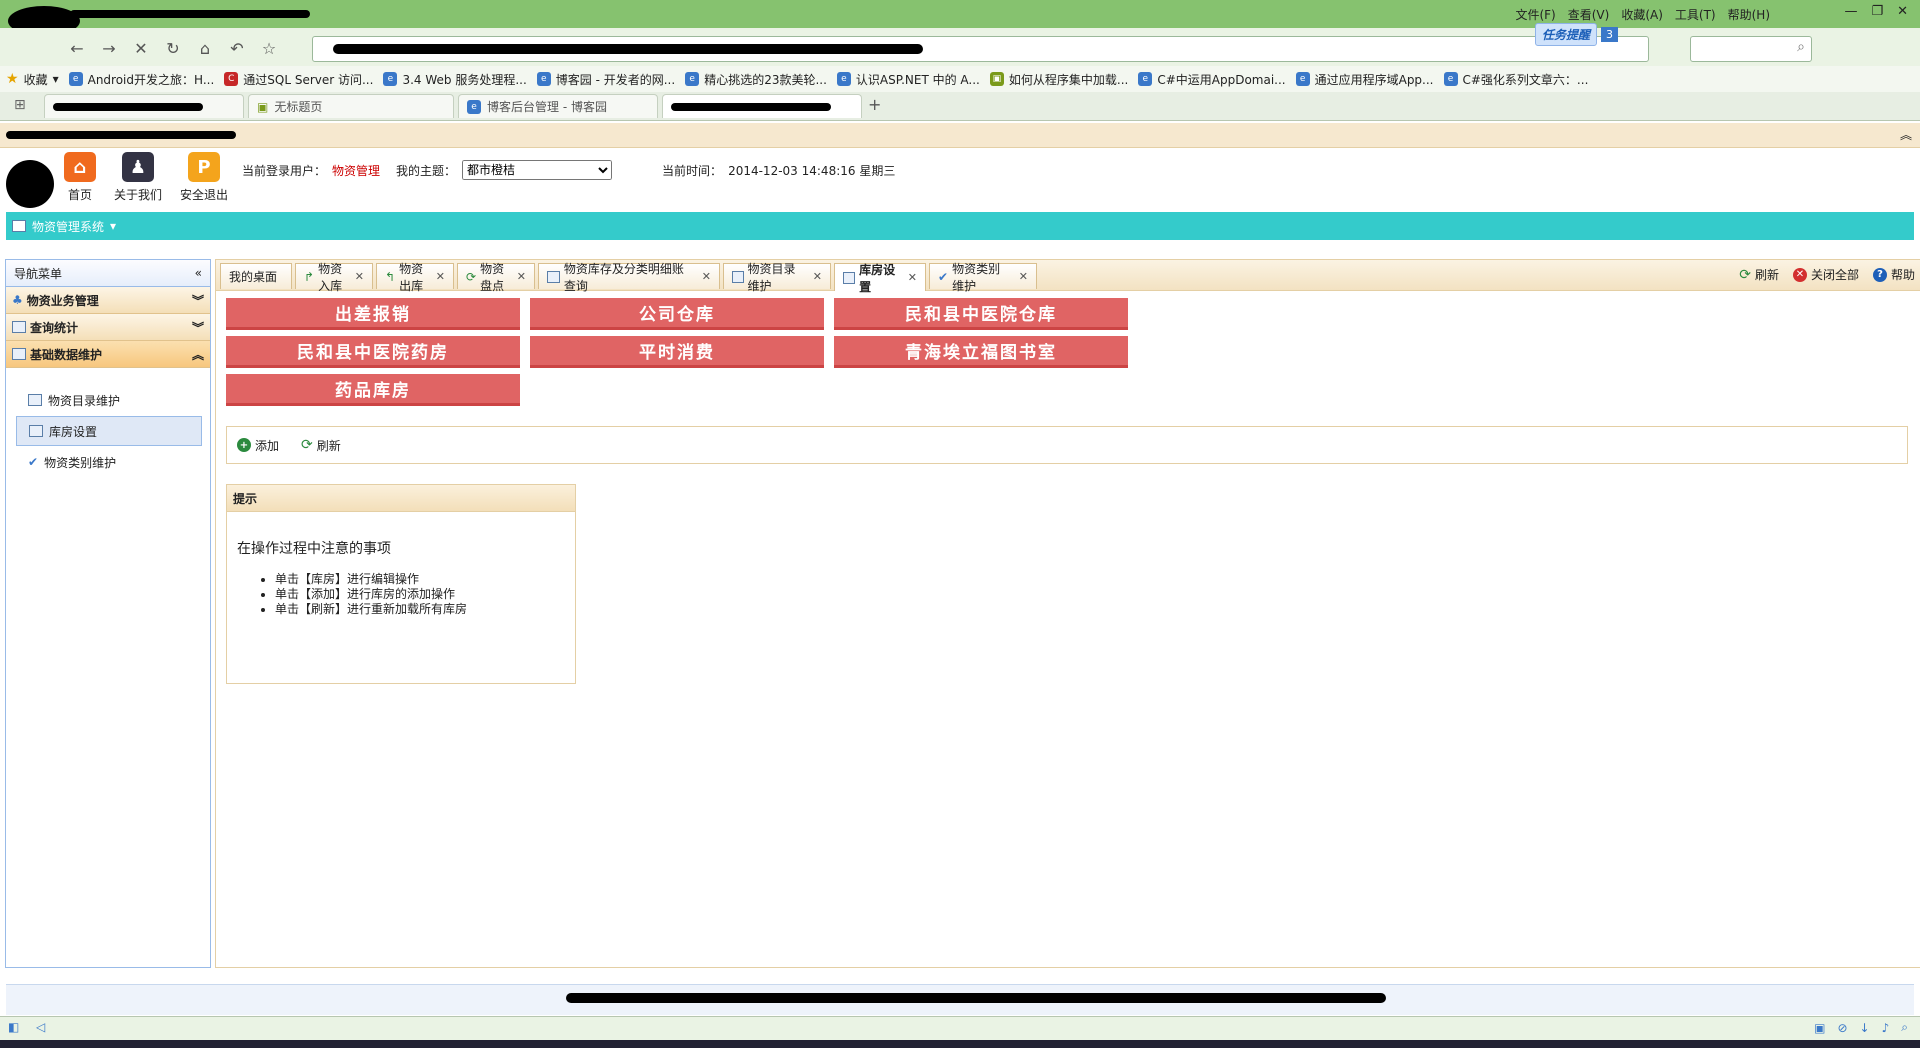  Describe the element at coordinates (205, 48) in the screenshot. I see `home-icon: ⌂` at that location.